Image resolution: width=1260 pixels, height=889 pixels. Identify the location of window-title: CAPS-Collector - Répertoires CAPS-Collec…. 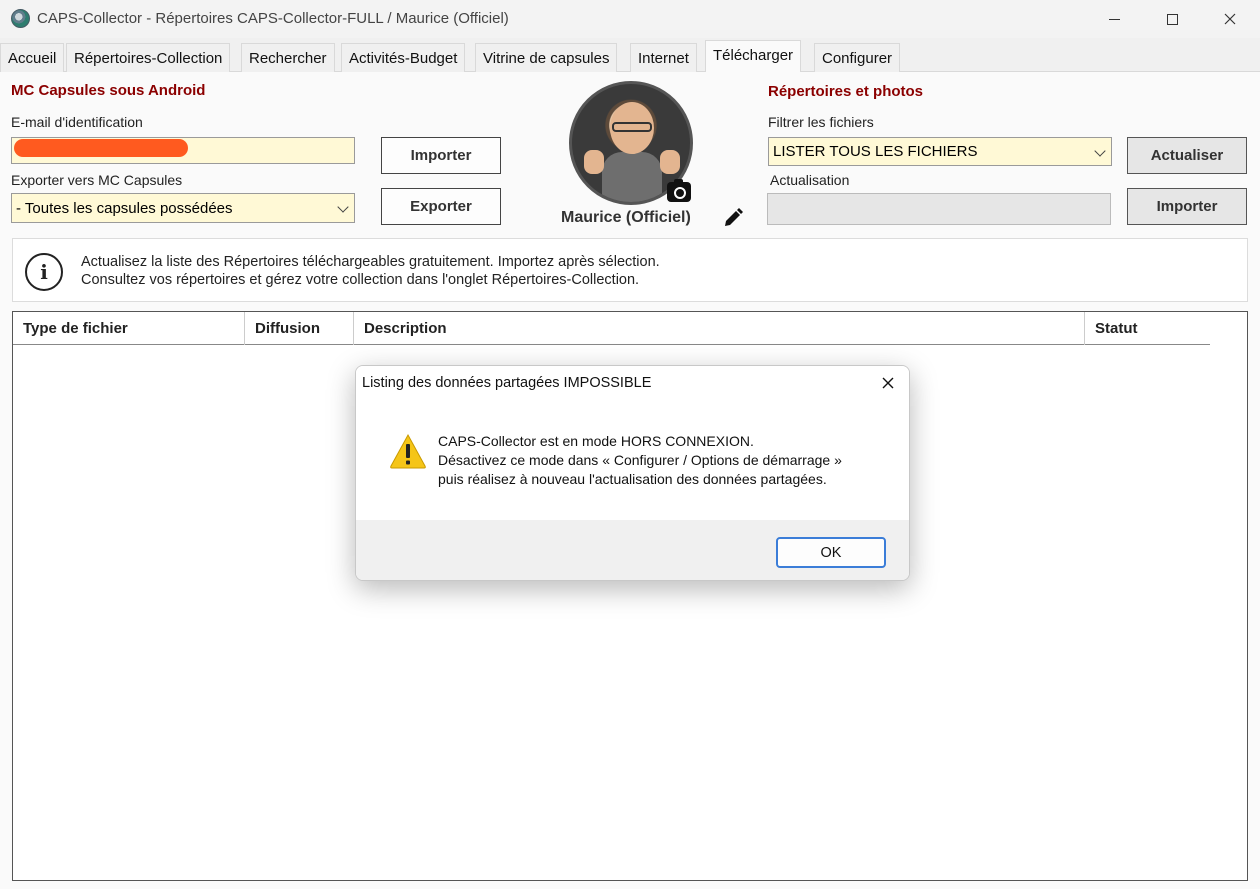
(273, 18).